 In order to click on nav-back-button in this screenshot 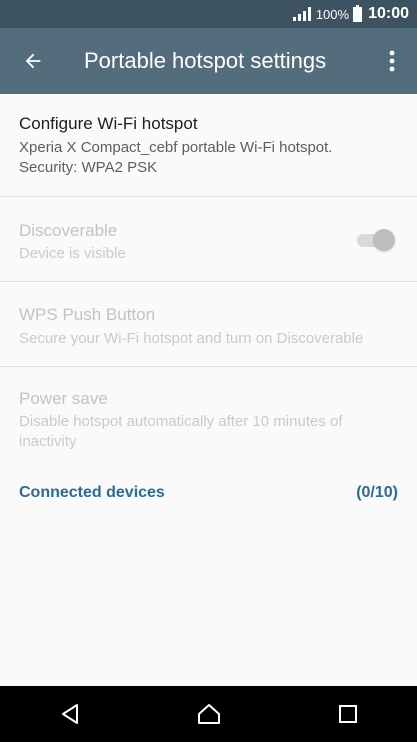, I will do `click(70, 714)`.